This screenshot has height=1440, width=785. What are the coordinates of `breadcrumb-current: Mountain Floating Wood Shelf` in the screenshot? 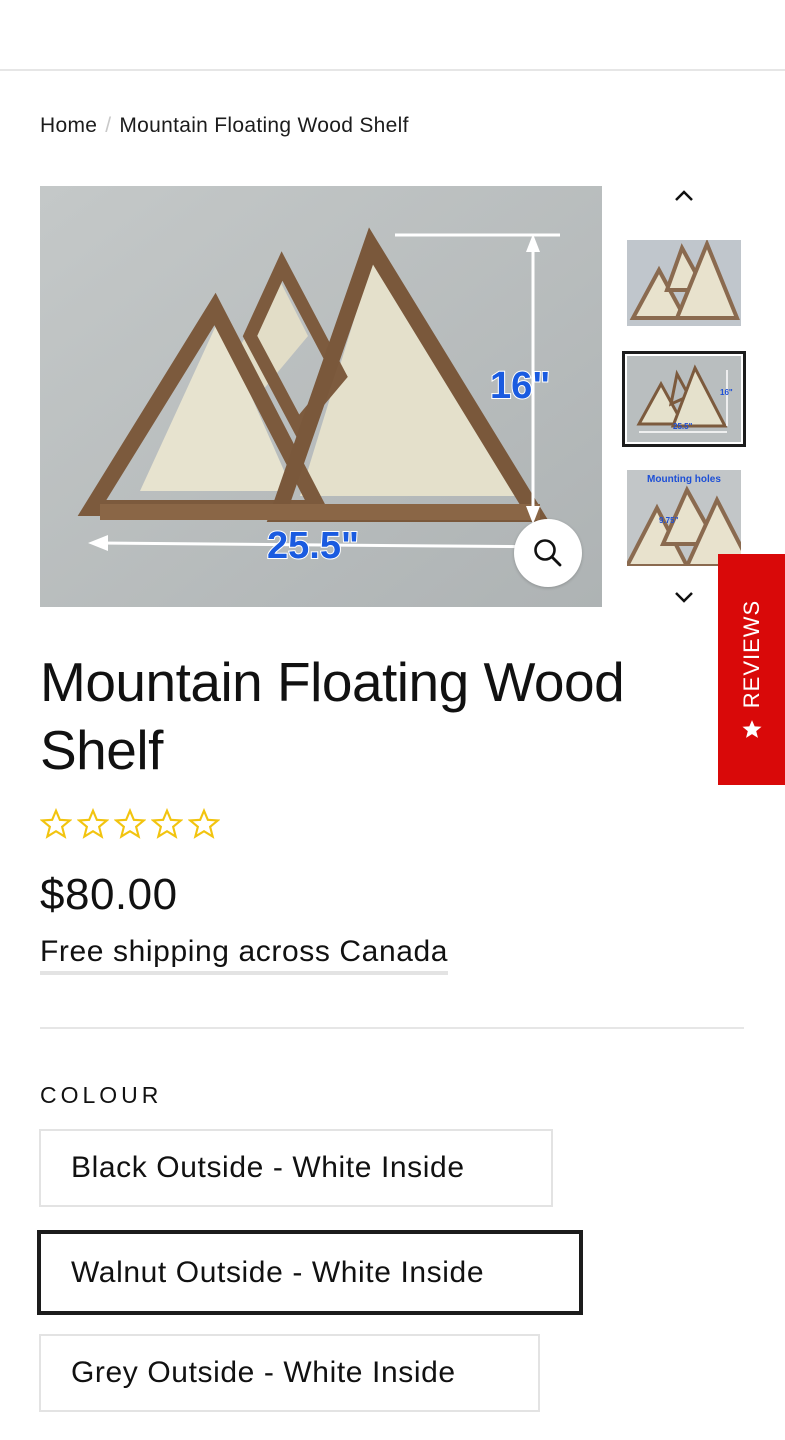 It's located at (264, 125).